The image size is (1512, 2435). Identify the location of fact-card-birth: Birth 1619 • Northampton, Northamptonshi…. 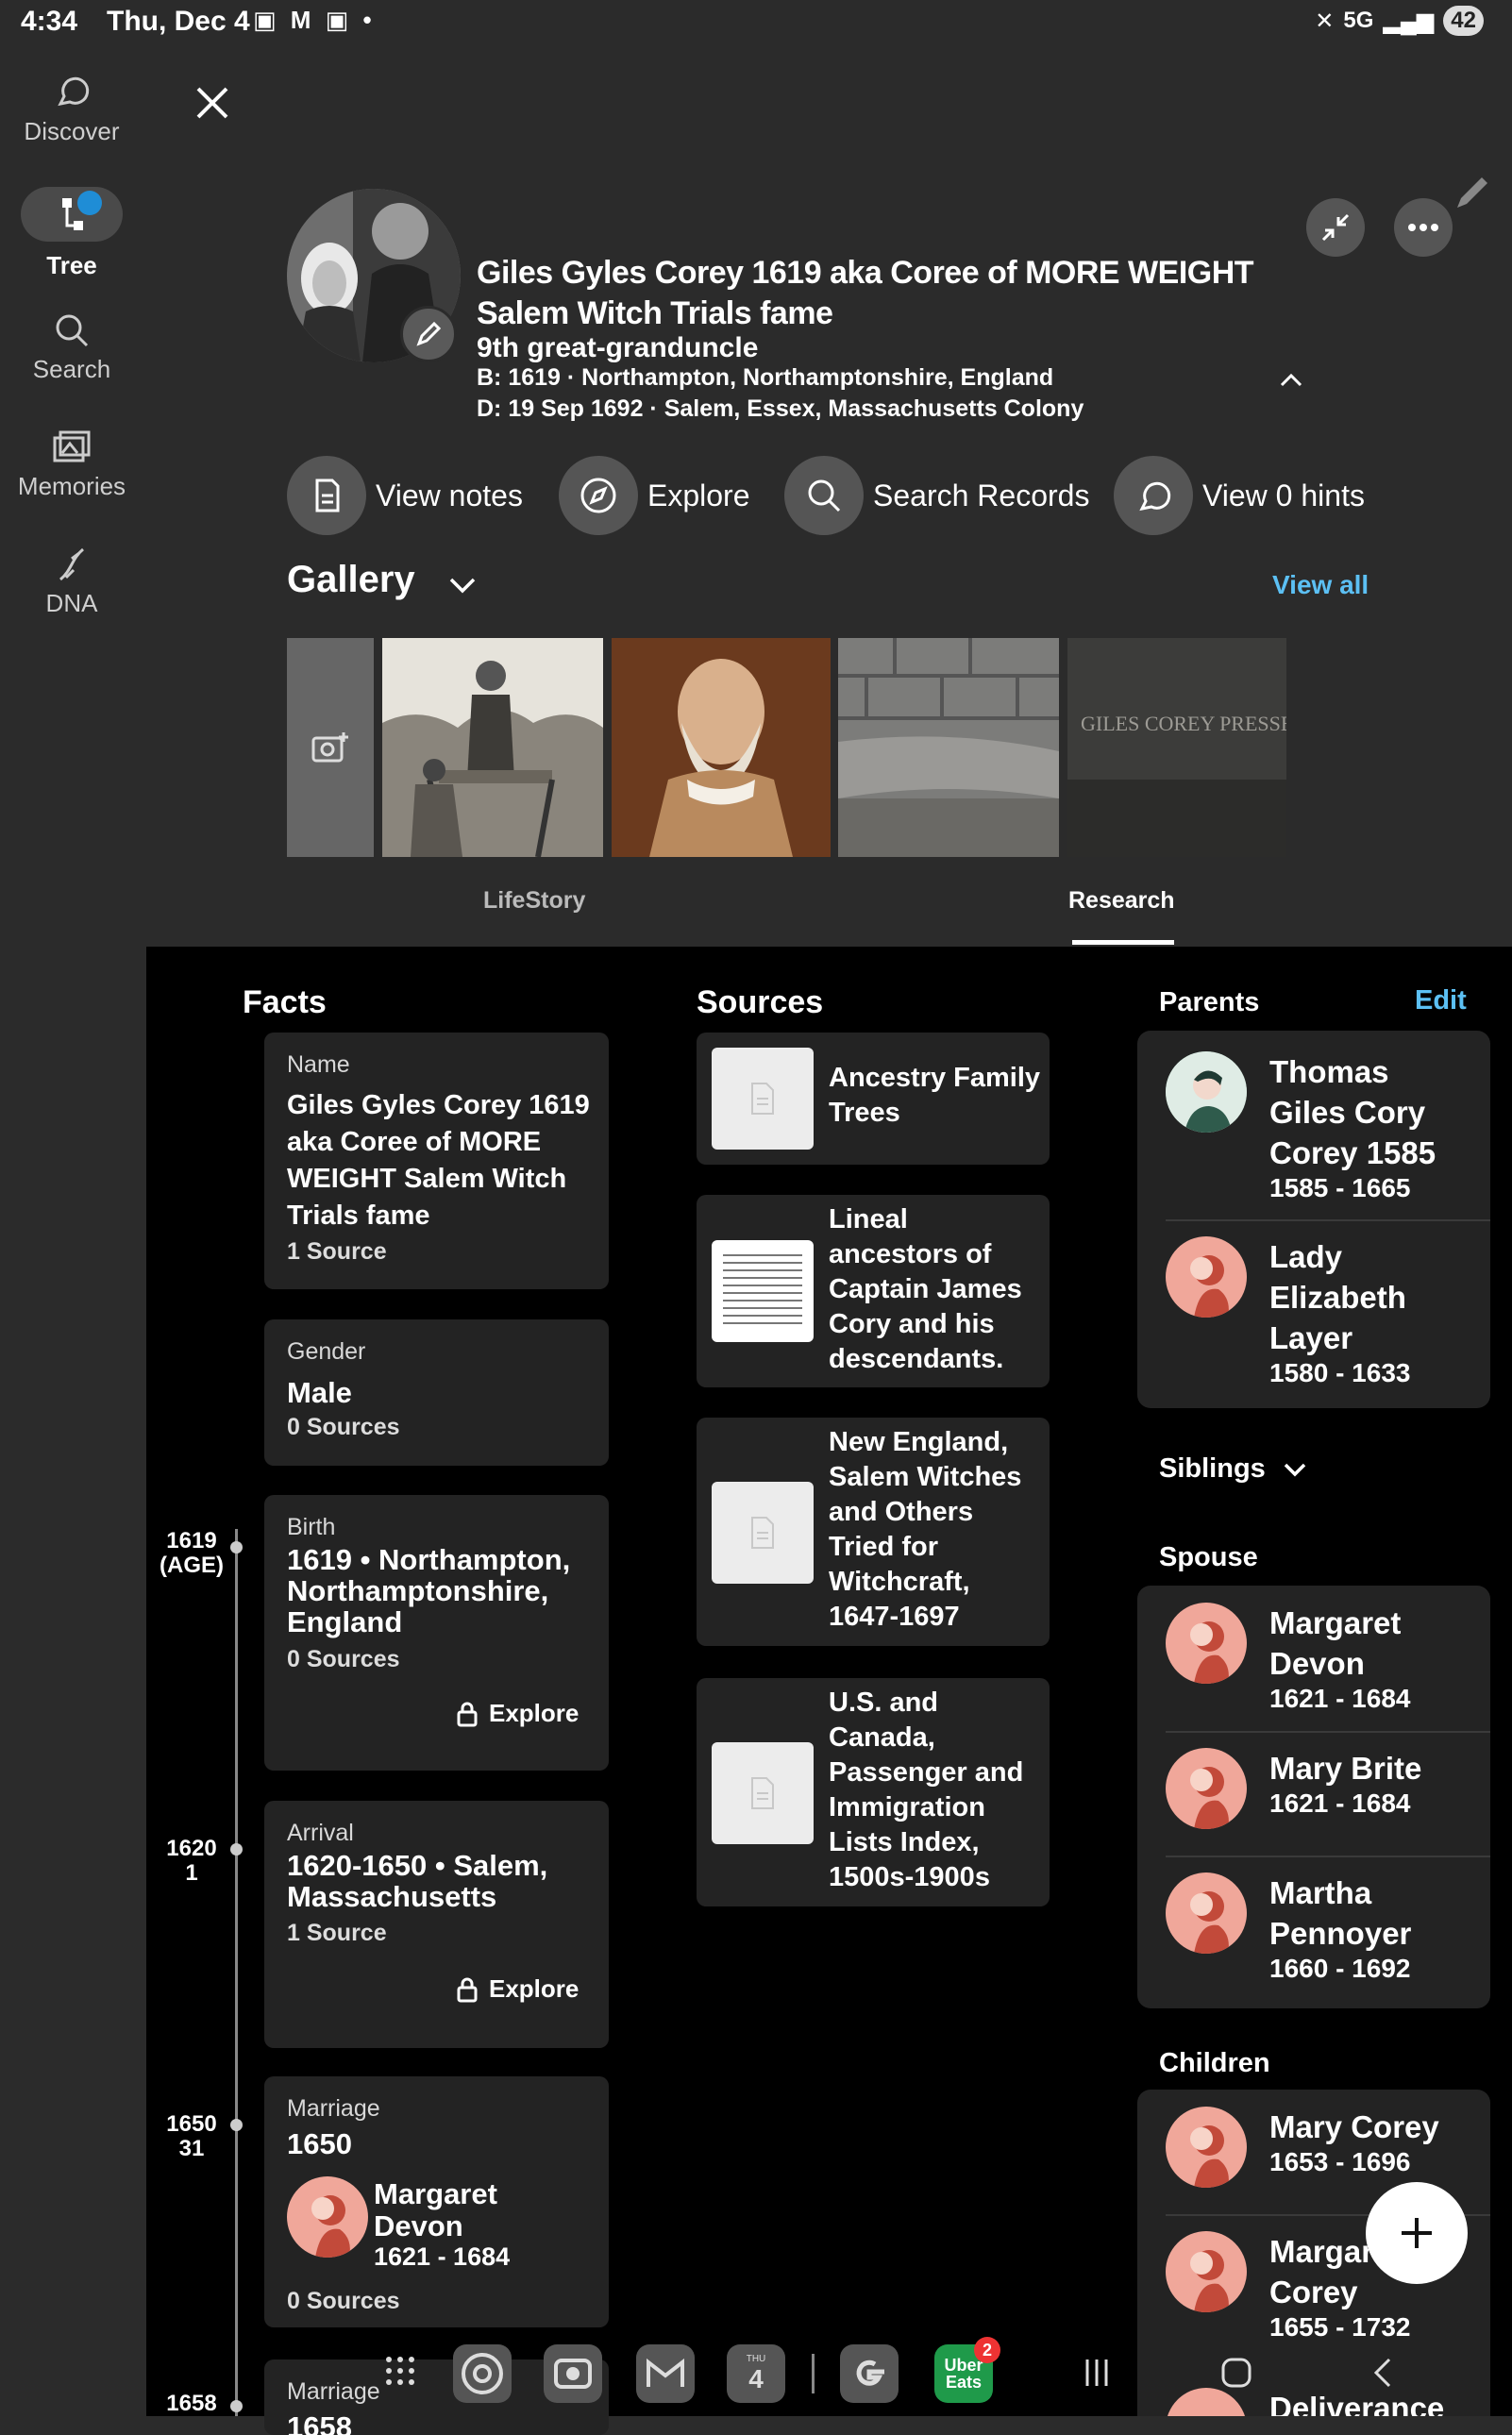
(436, 1633).